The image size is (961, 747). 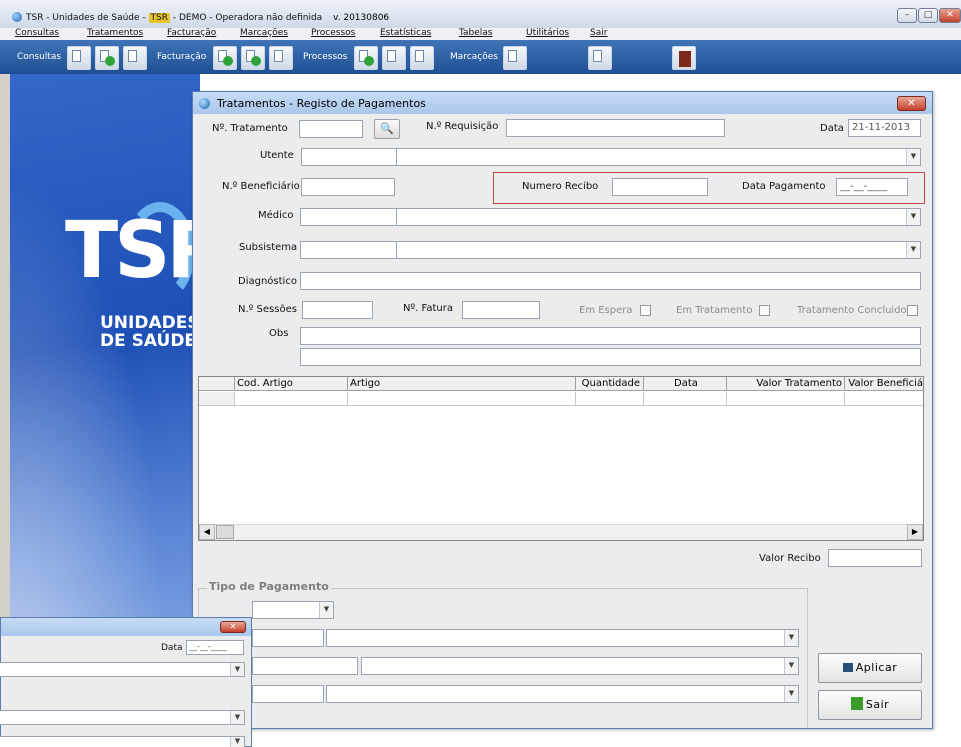 What do you see at coordinates (598, 33) in the screenshot?
I see `menu-sair: Sair` at bounding box center [598, 33].